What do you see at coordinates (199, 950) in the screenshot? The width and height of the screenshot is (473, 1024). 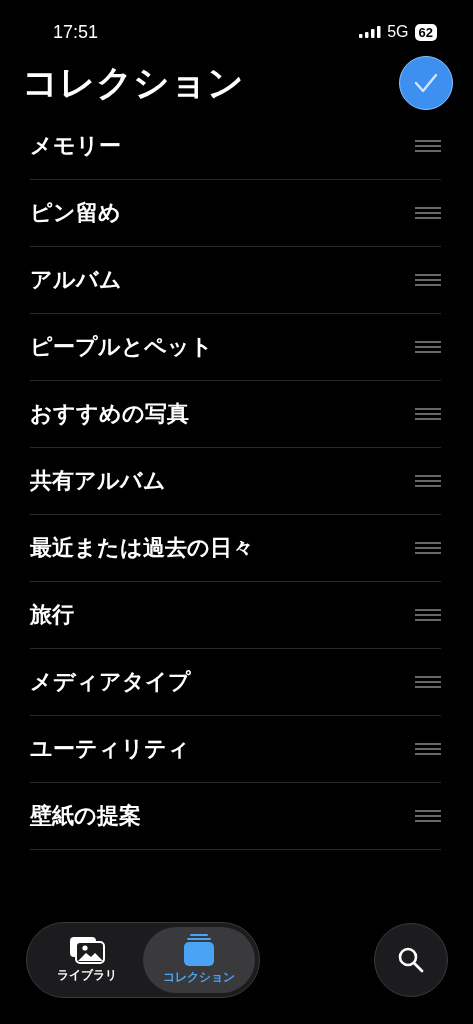 I see `stack-icon` at bounding box center [199, 950].